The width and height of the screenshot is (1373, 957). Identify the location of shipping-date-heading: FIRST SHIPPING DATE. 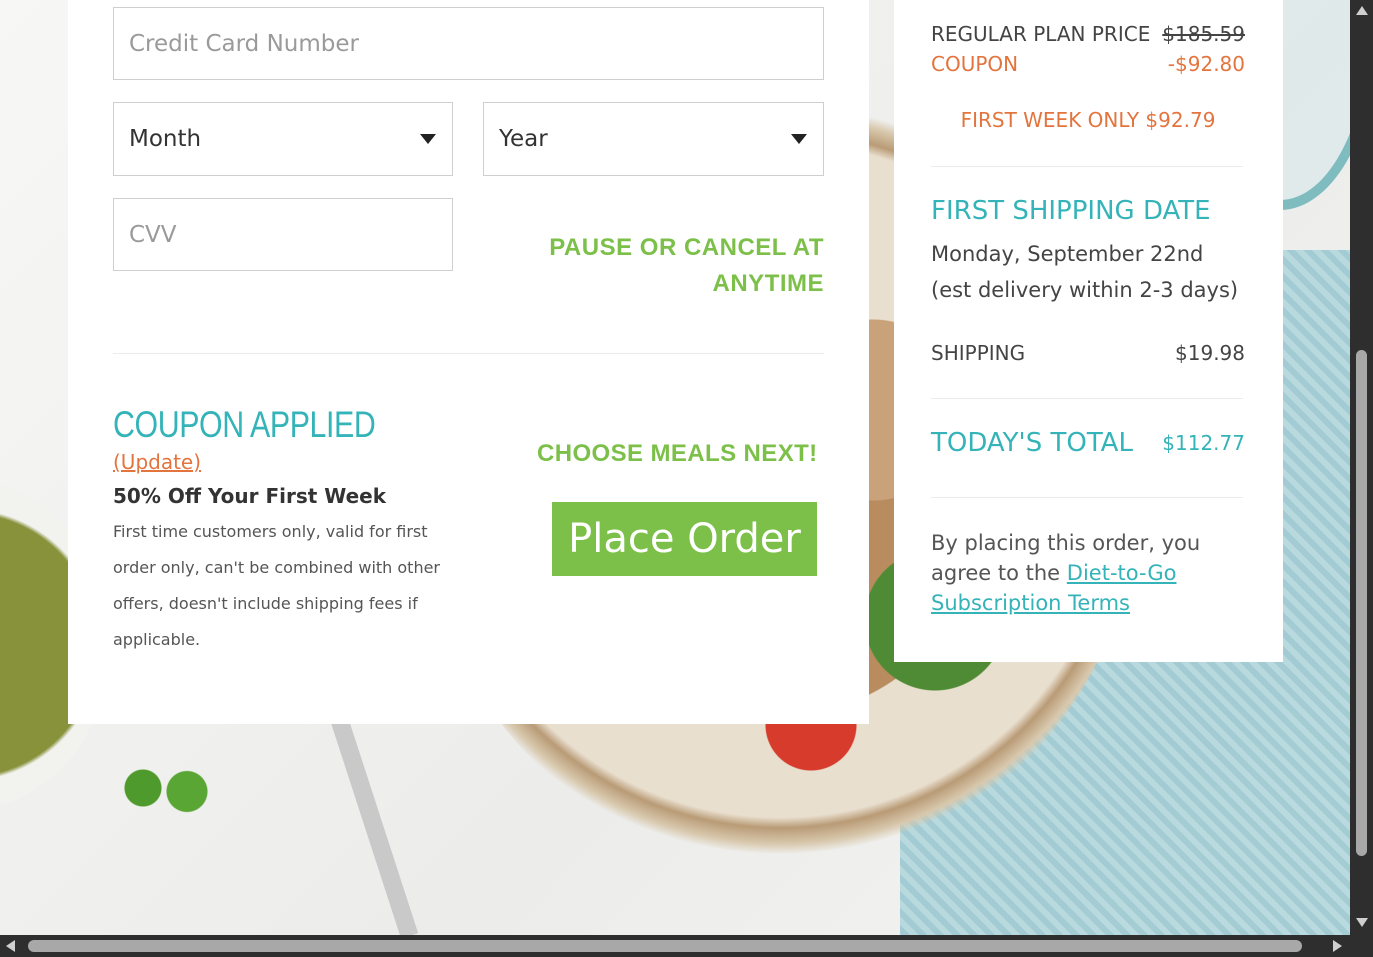
(1071, 211).